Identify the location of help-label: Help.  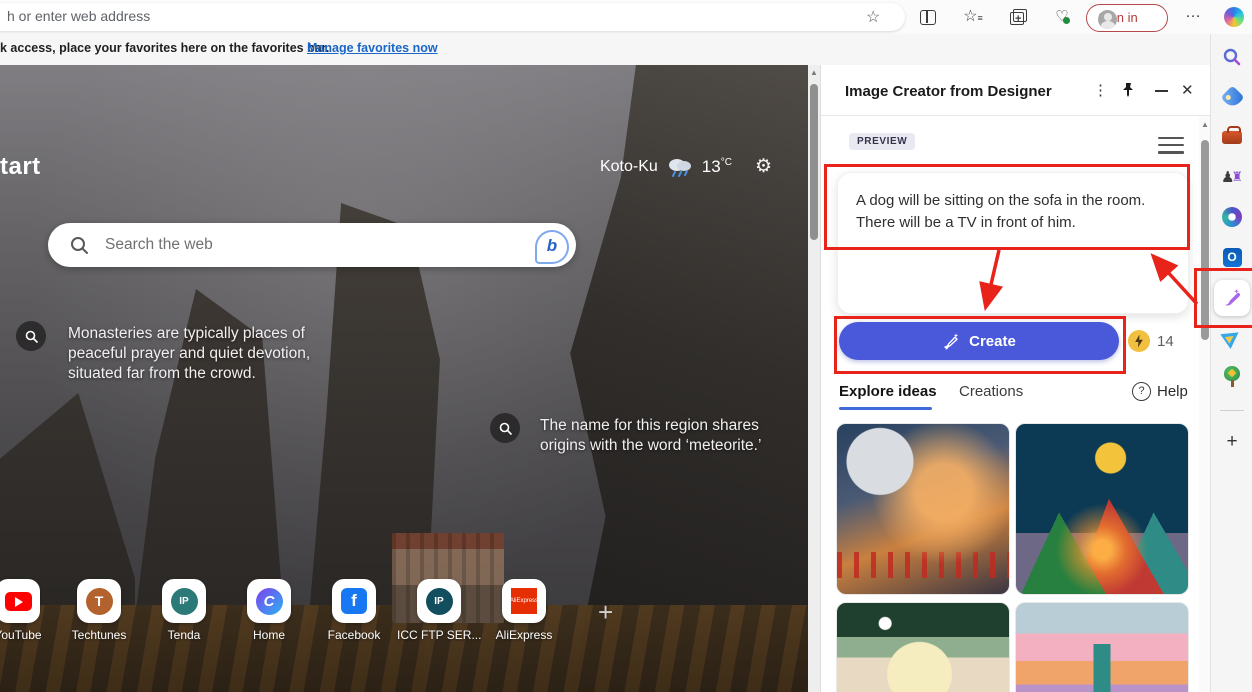
(1172, 391).